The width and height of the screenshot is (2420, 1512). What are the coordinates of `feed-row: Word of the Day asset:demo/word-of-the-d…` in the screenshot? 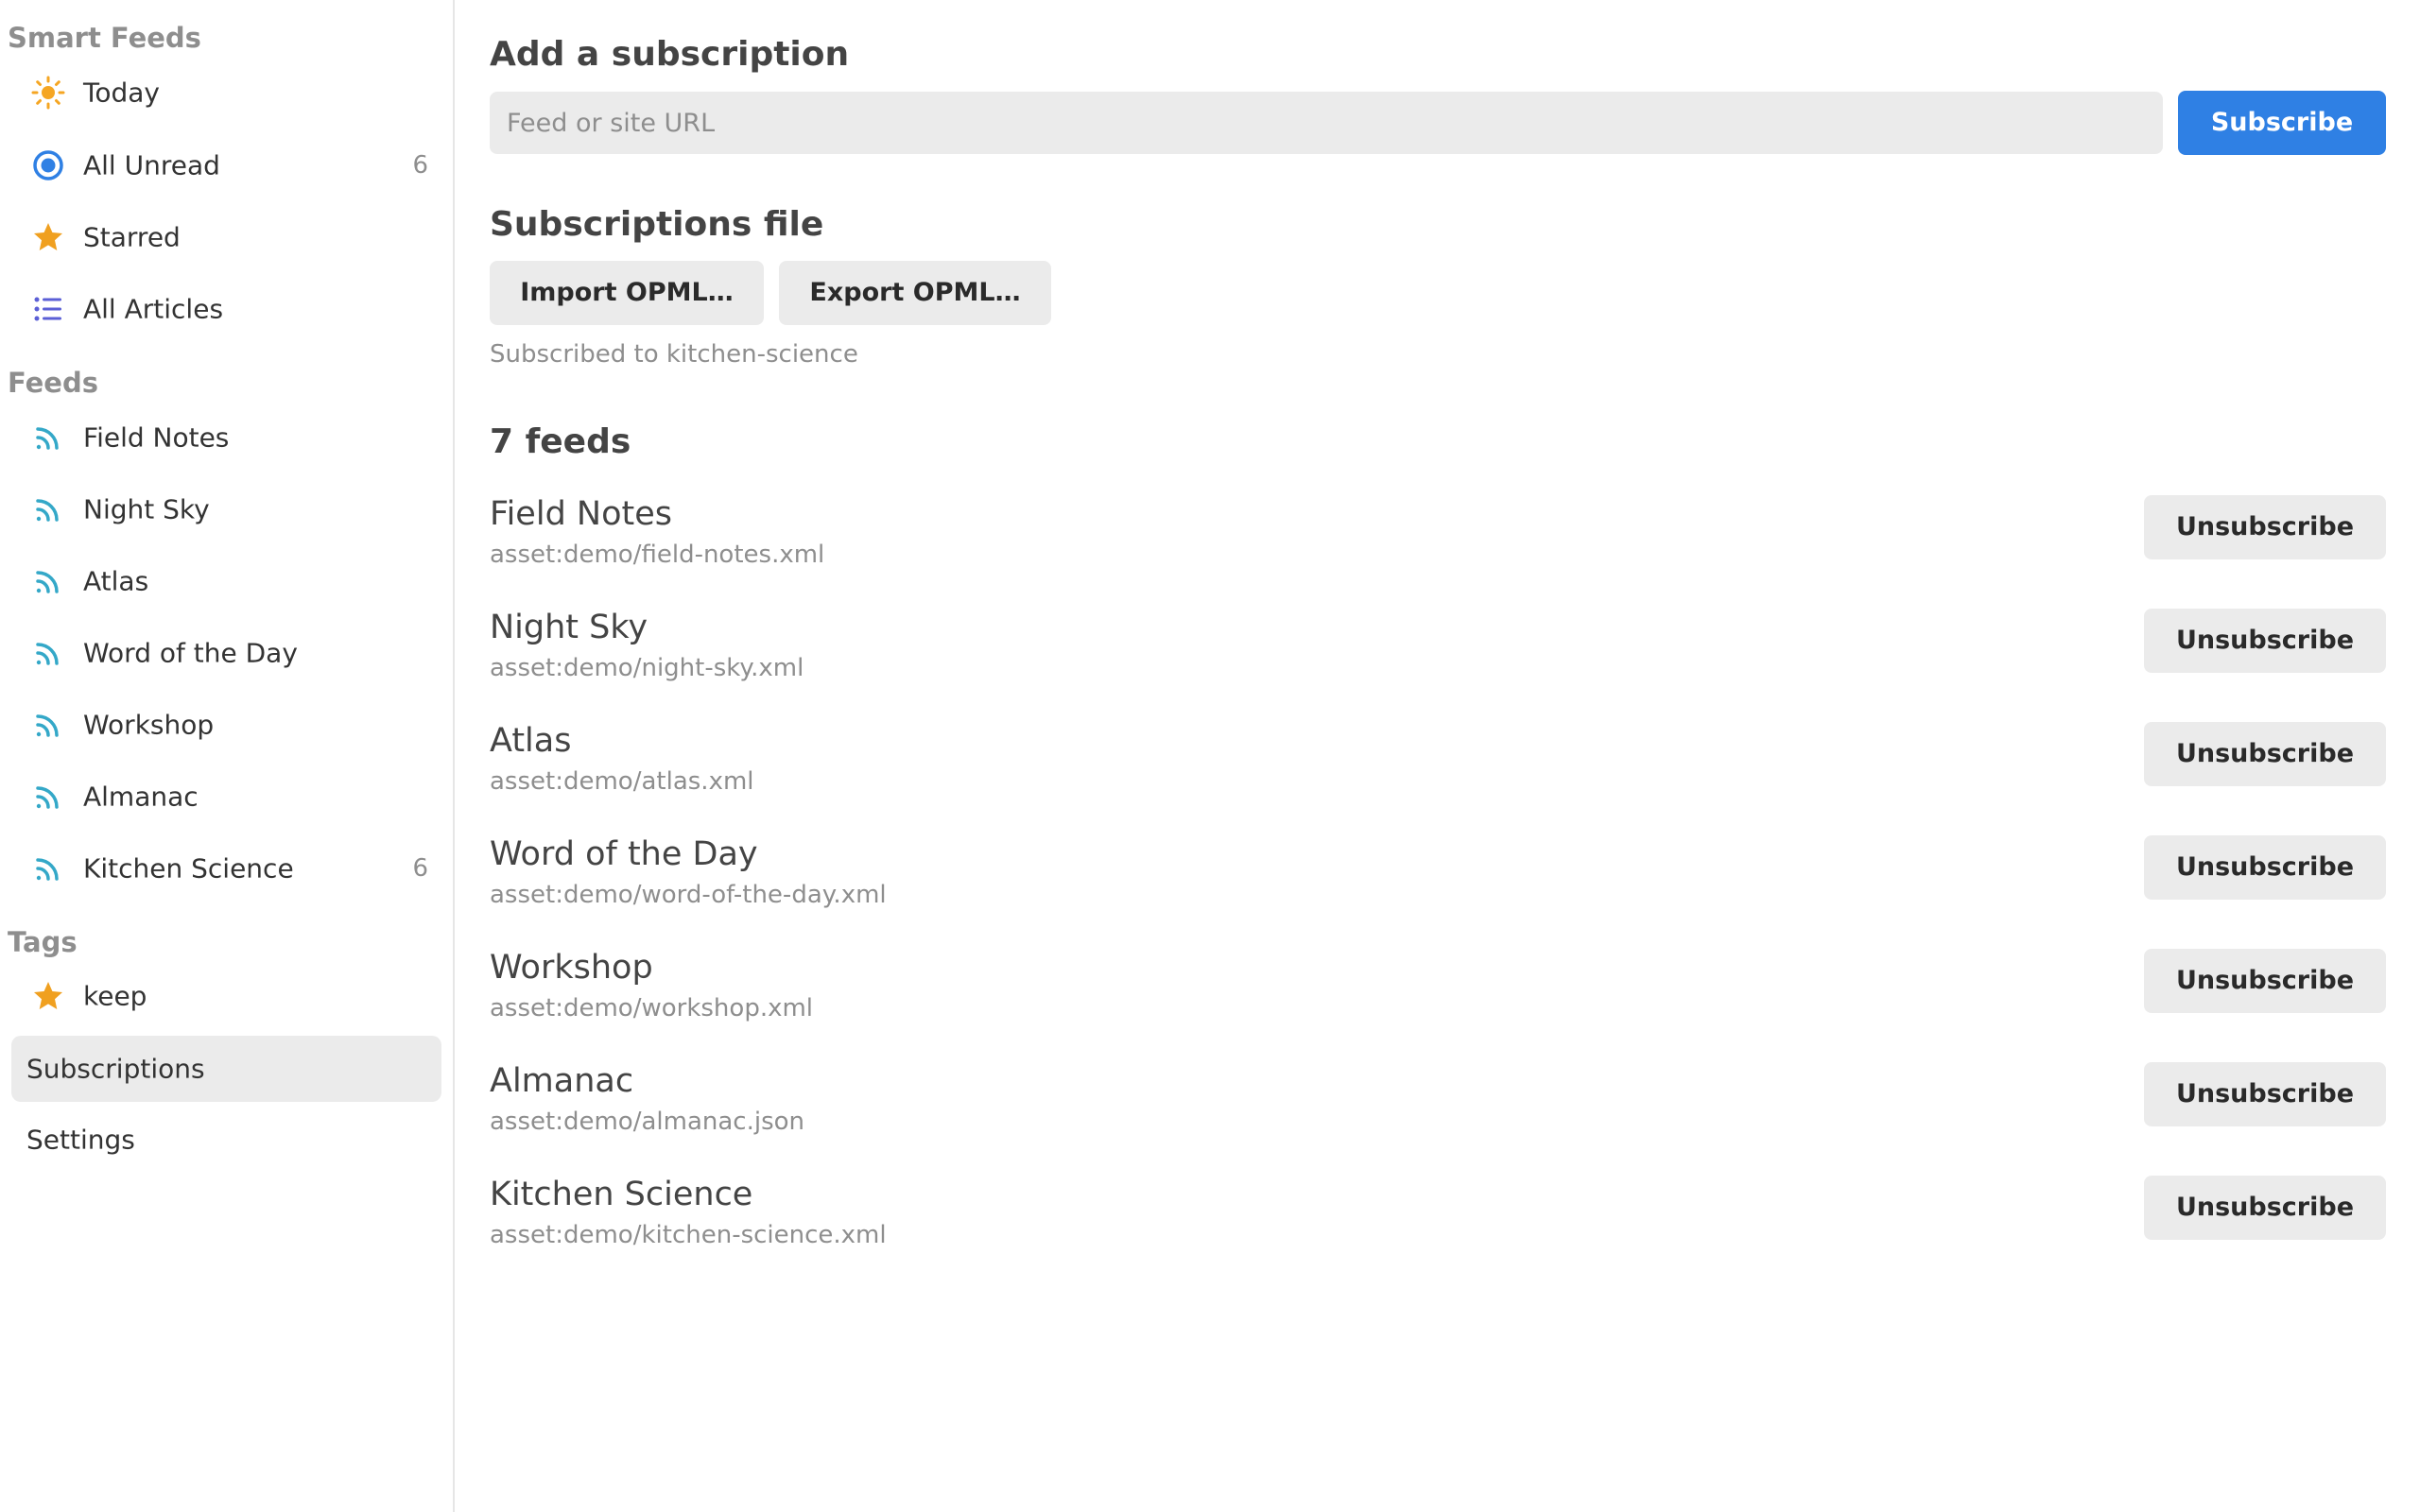 It's located at (1438, 878).